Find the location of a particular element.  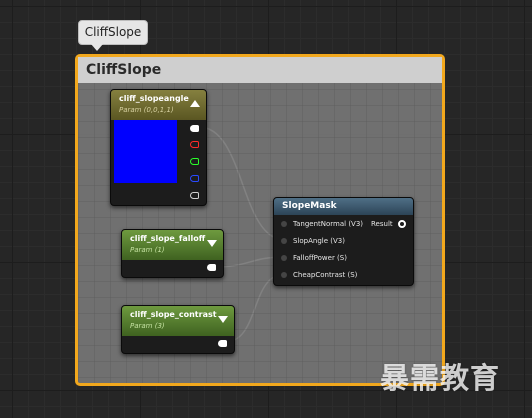

comment-bubble: CliffSlope is located at coordinates (113, 35).